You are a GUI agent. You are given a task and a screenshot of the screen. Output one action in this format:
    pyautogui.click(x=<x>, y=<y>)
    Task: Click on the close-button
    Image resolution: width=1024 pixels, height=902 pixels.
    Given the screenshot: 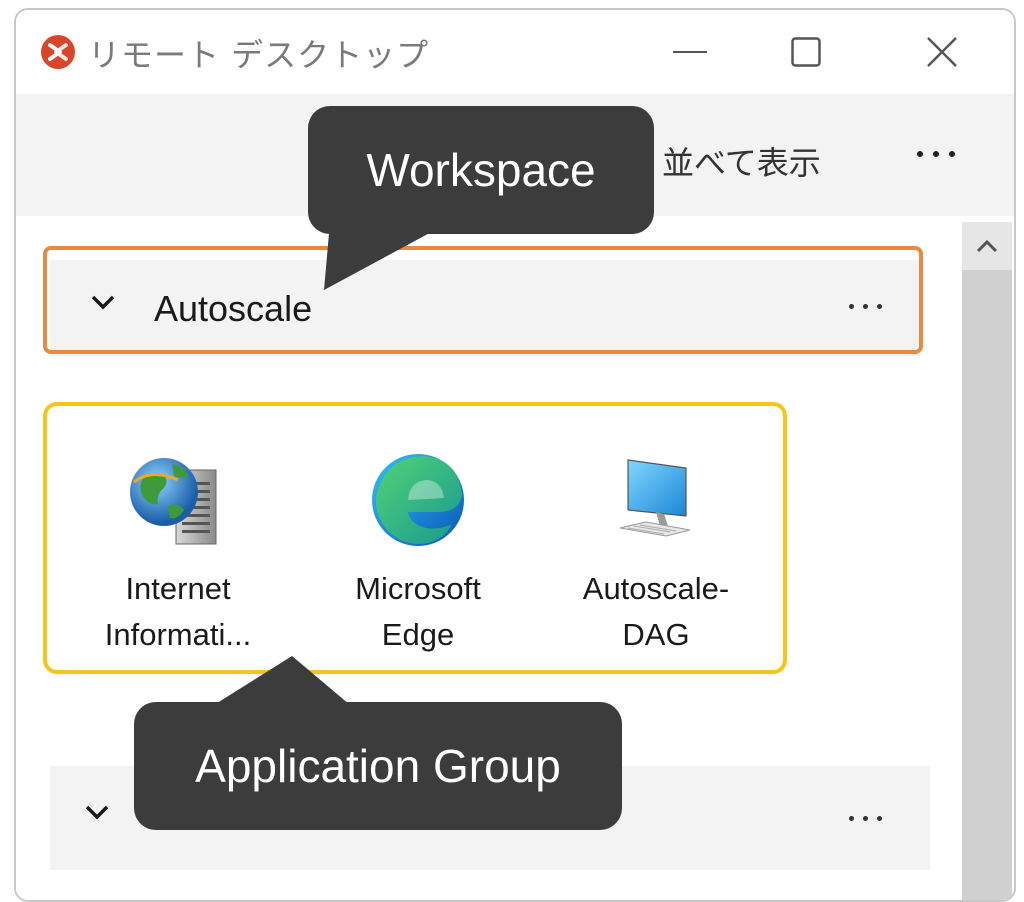 What is the action you would take?
    pyautogui.click(x=942, y=52)
    